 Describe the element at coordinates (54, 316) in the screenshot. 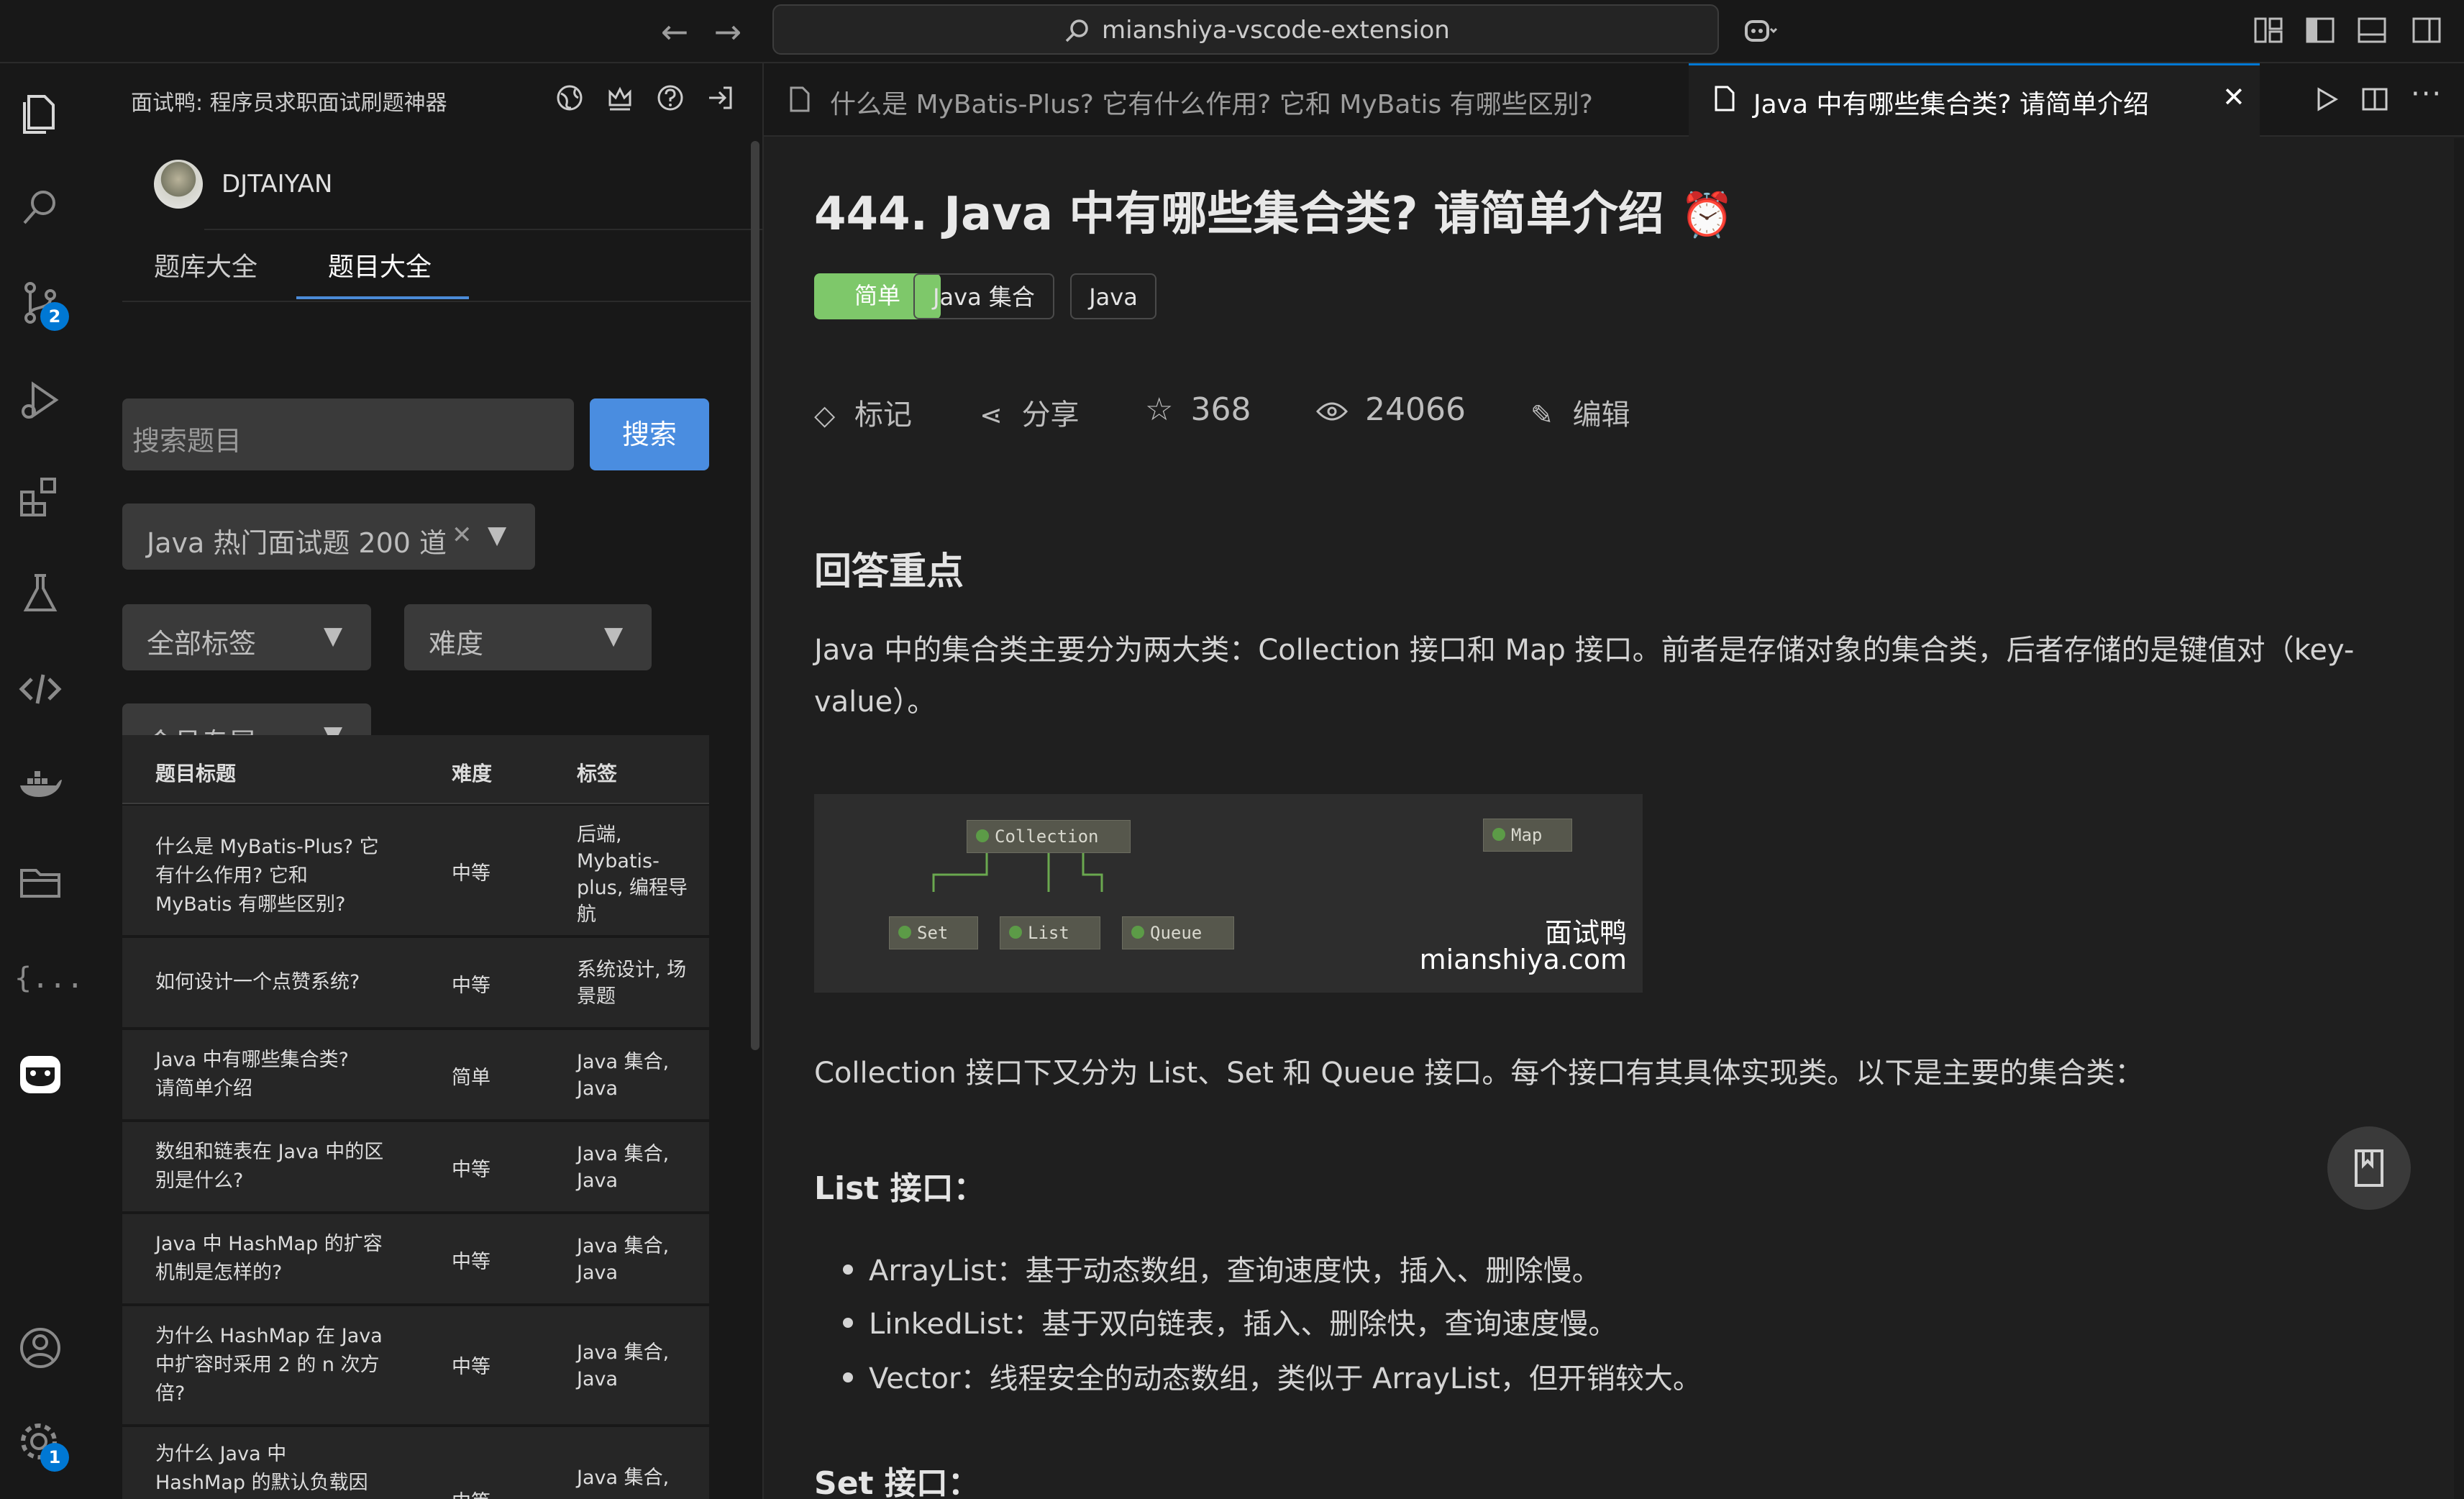

I see `source-control-badge: 2` at that location.